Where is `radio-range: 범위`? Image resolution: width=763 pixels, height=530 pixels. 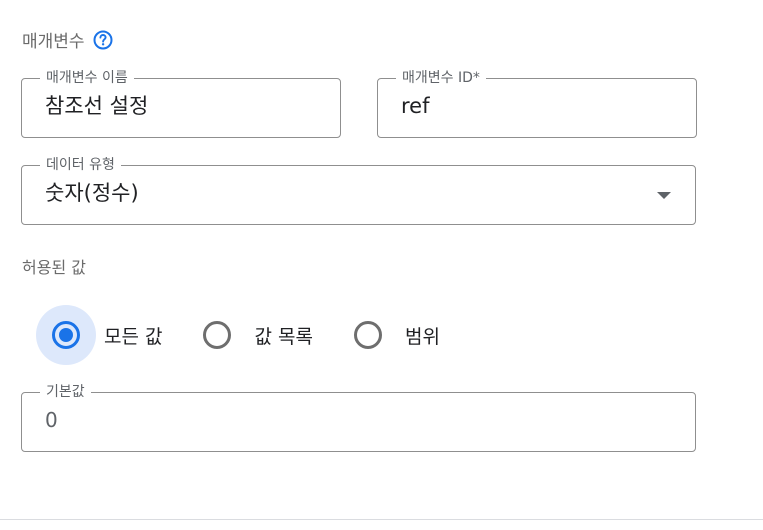
radio-range: 범위 is located at coordinates (396, 335).